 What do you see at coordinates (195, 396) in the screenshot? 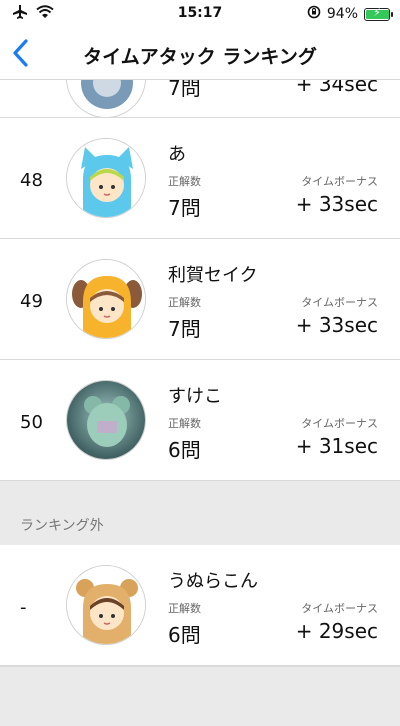
I see `player-name: すけこ` at bounding box center [195, 396].